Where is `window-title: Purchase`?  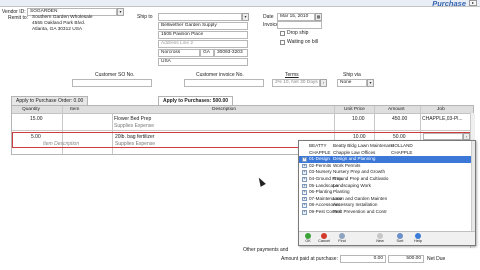
window-title: Purchase is located at coordinates (449, 4).